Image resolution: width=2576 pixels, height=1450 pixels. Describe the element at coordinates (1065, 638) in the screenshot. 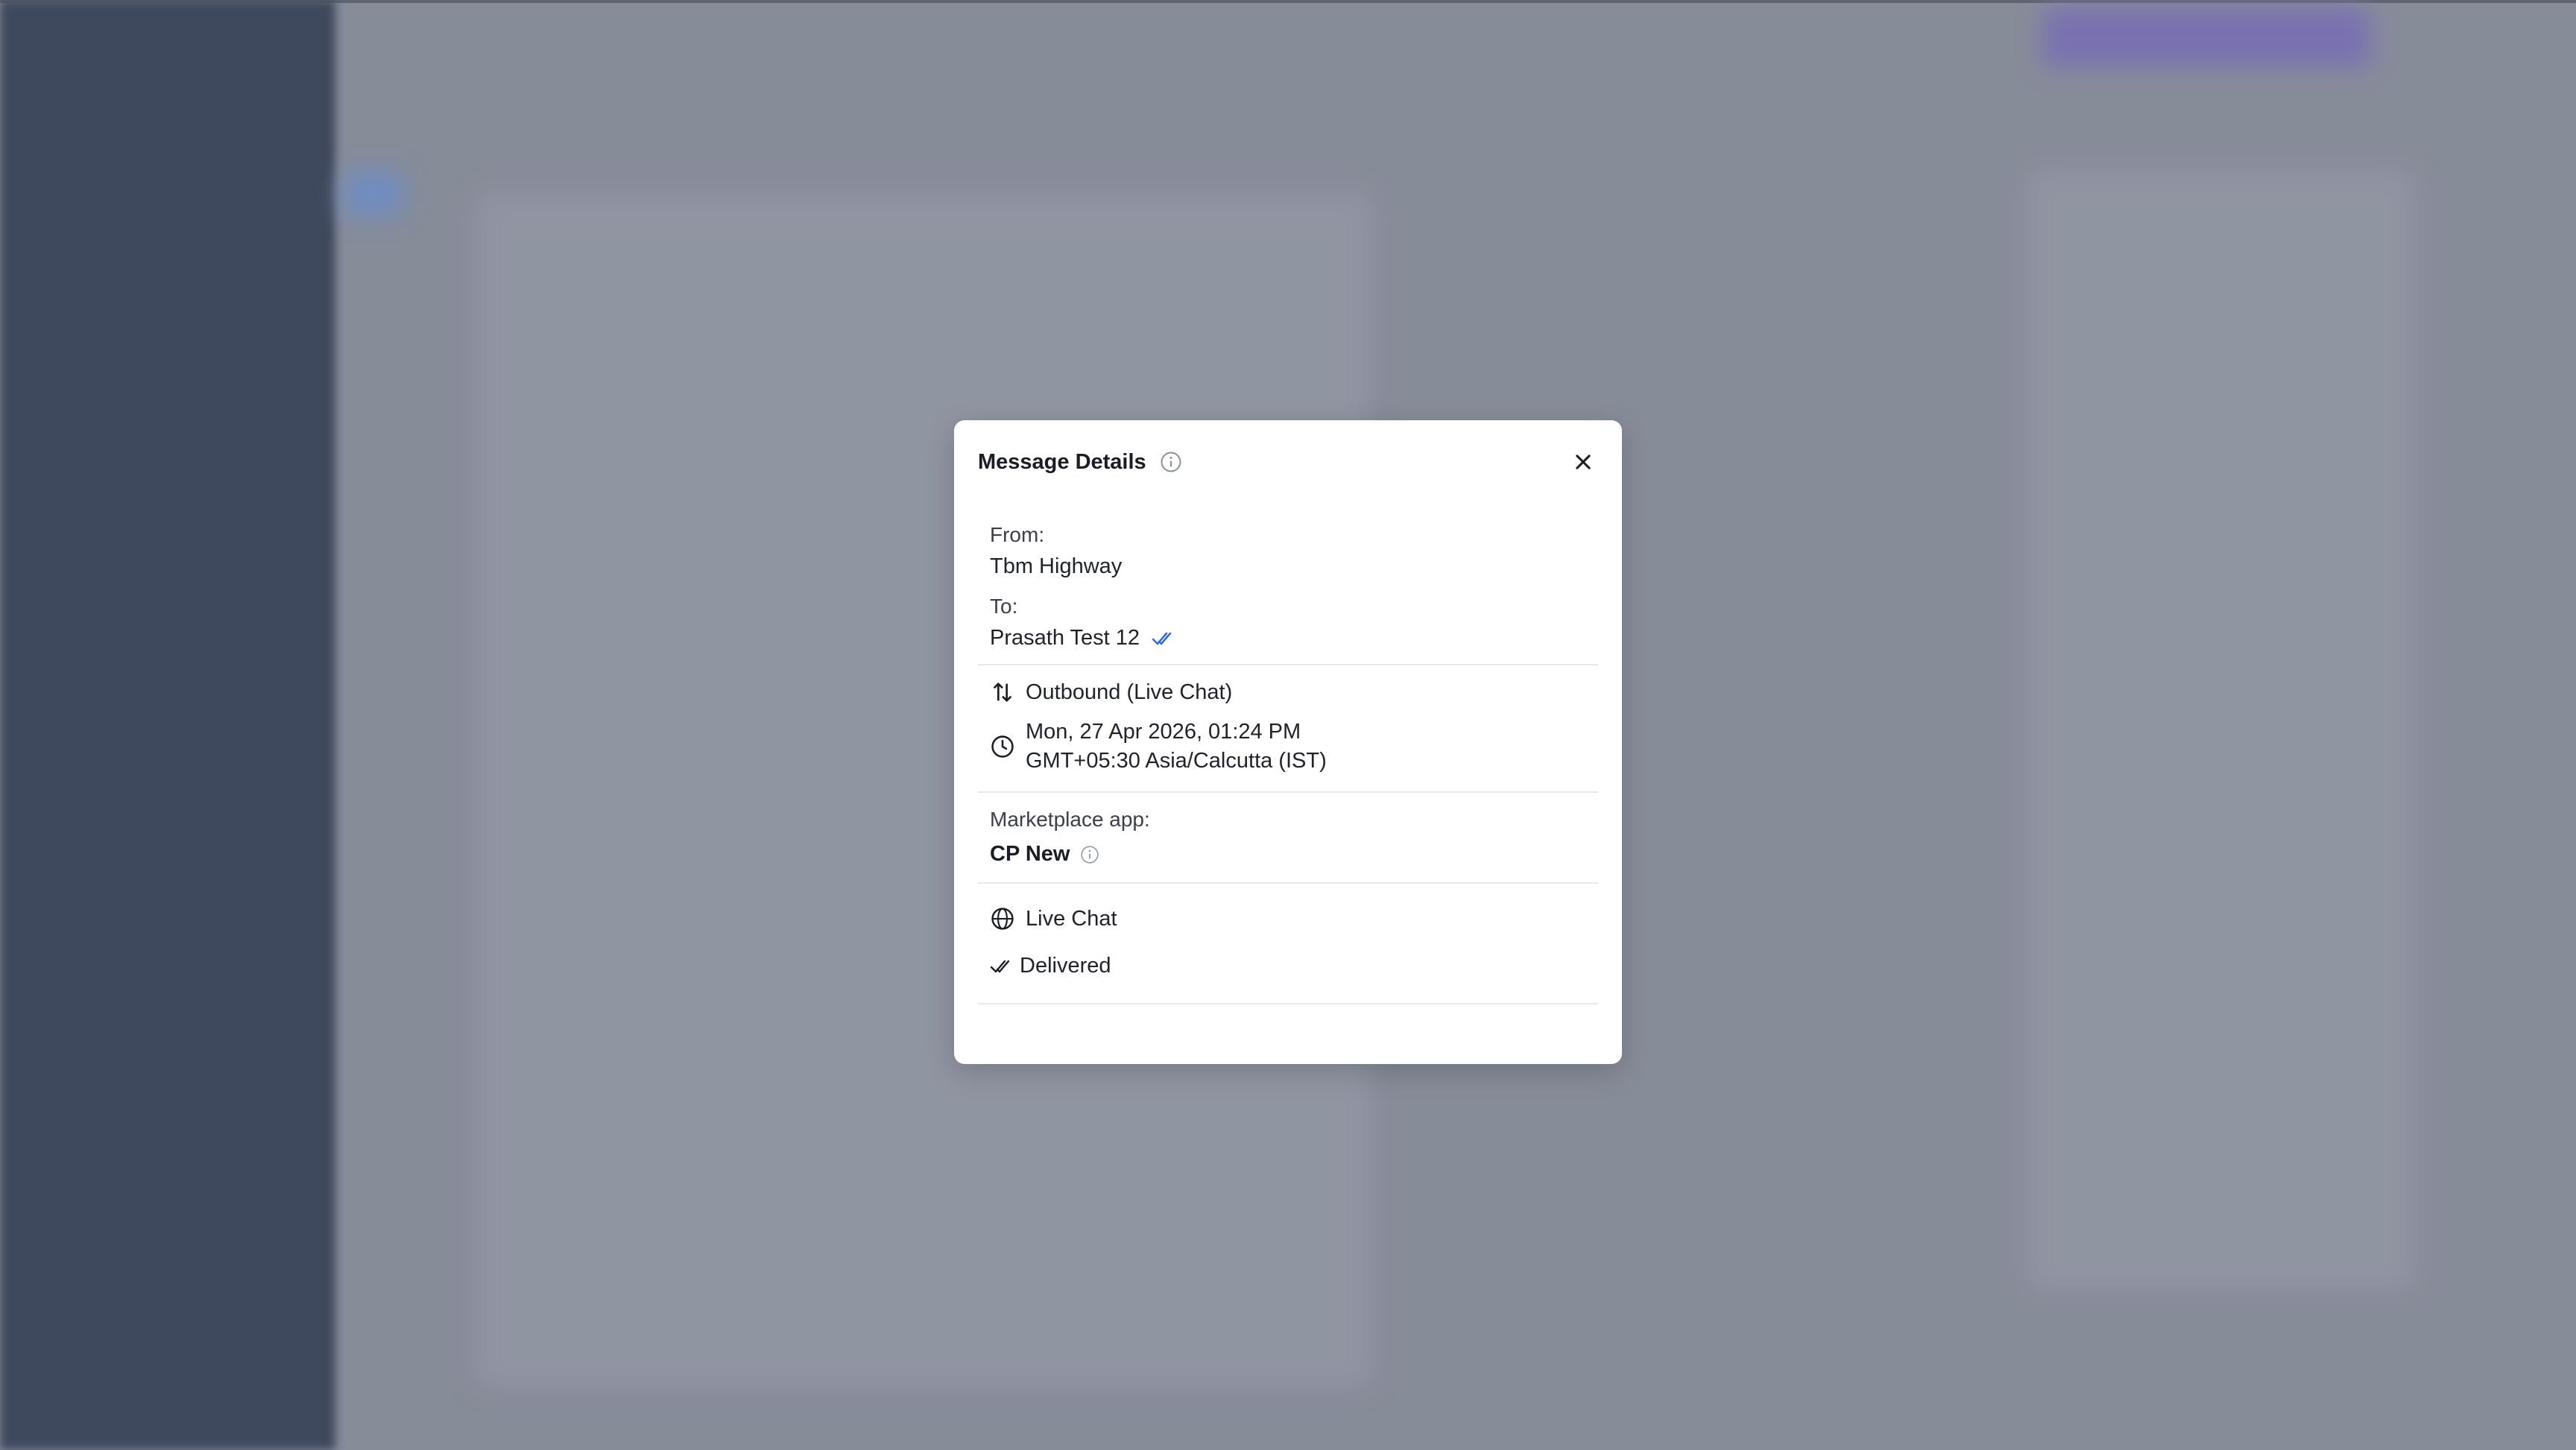

I see `to-value: Prasath Test 12` at that location.